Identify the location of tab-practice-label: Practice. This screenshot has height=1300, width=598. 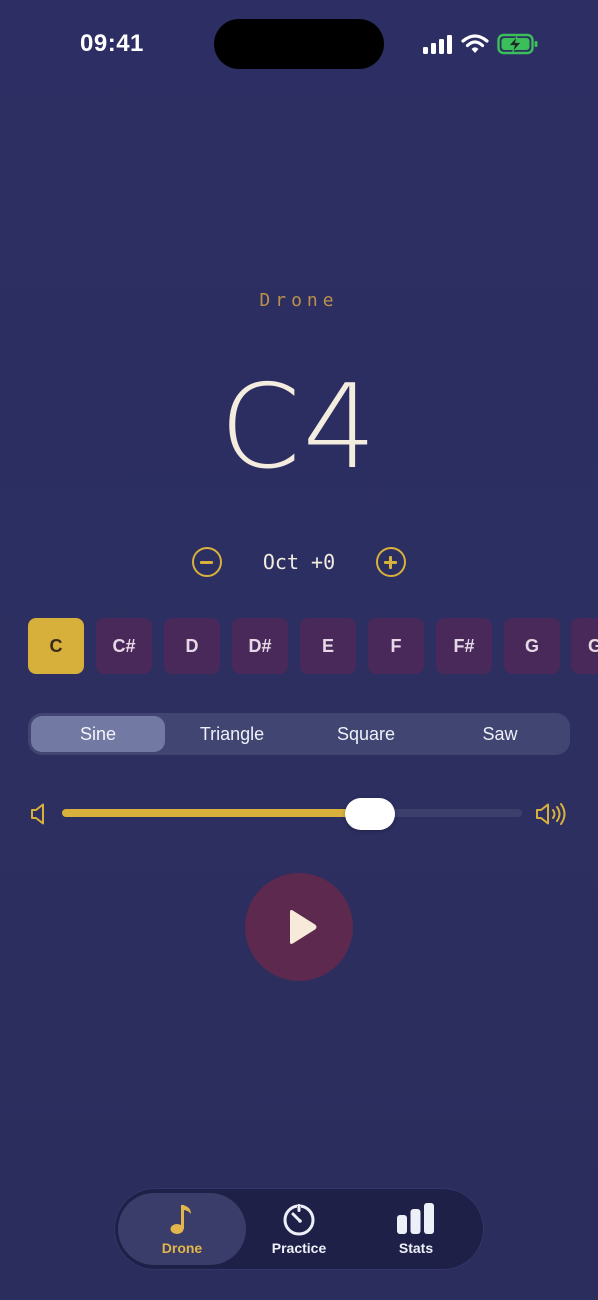
(299, 1248).